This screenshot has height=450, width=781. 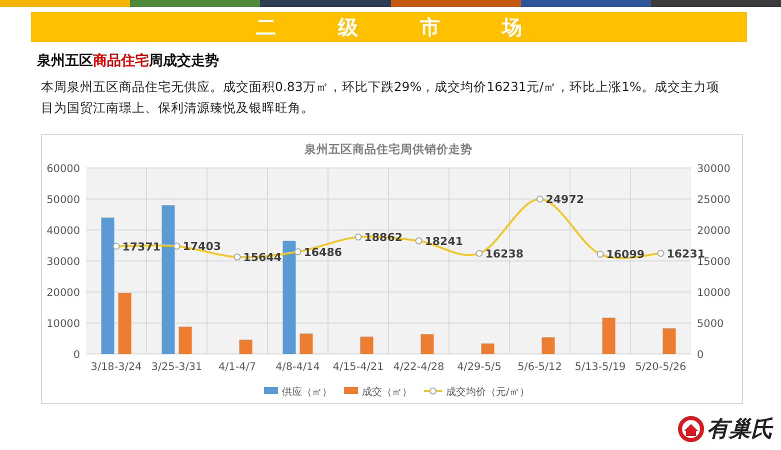 What do you see at coordinates (691, 429) in the screenshot?
I see `house-logo-icon` at bounding box center [691, 429].